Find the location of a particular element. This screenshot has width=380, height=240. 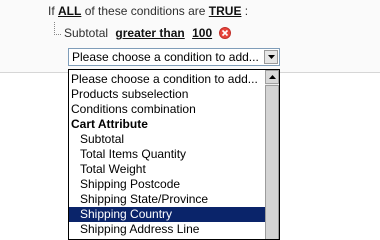

option-total-items-quantity: Total Items Quantity is located at coordinates (167, 154).